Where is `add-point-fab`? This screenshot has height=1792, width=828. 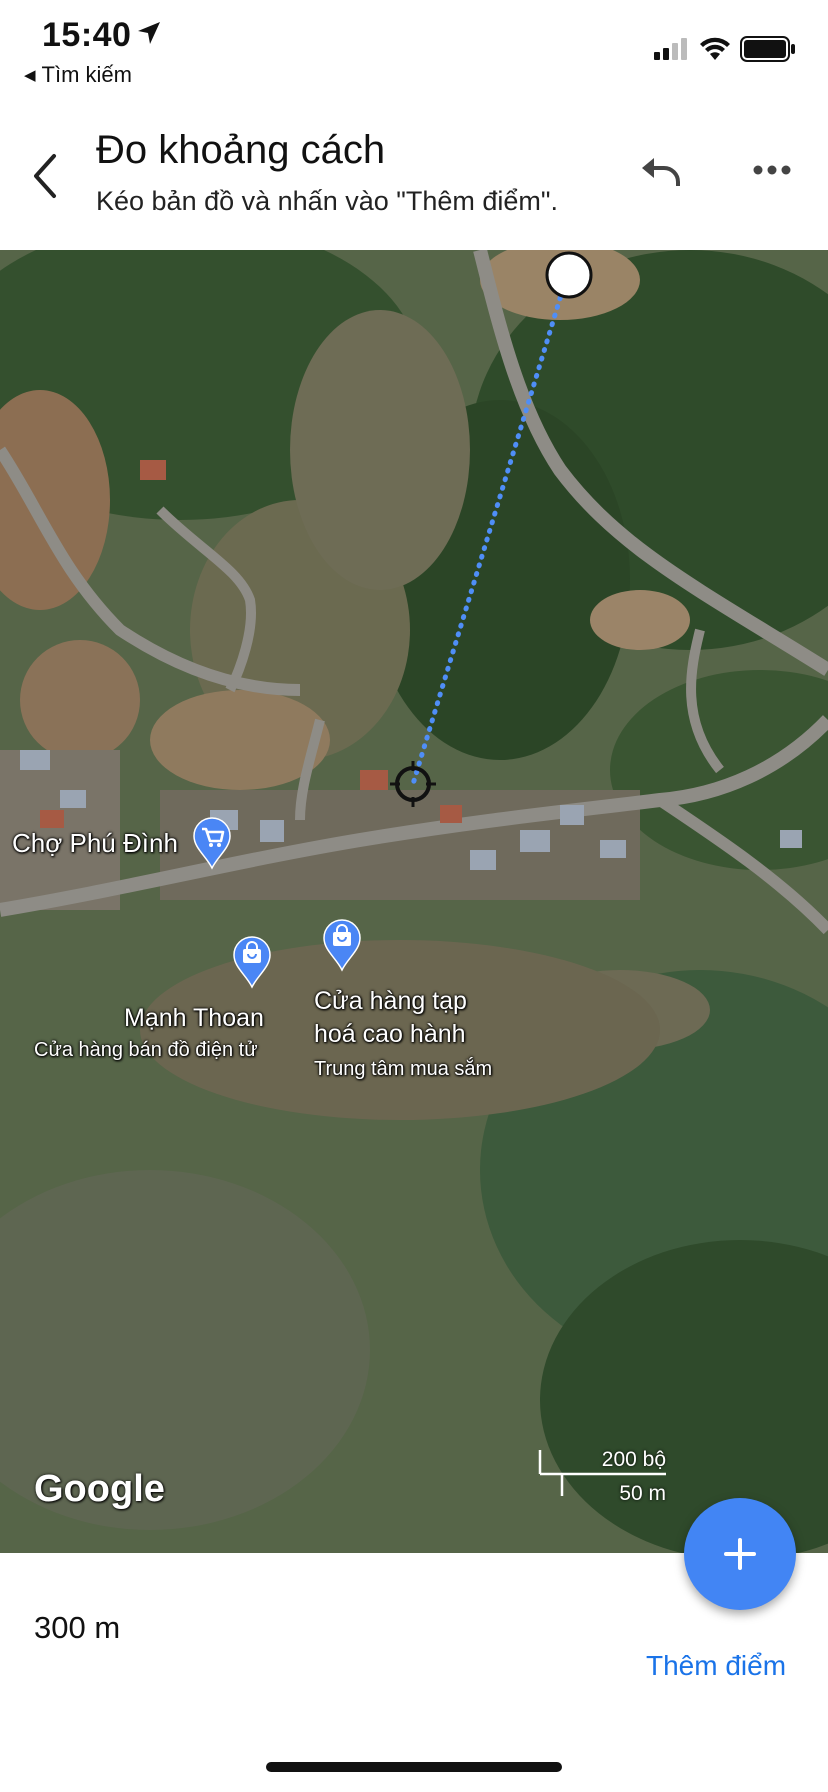
add-point-fab is located at coordinates (740, 1554).